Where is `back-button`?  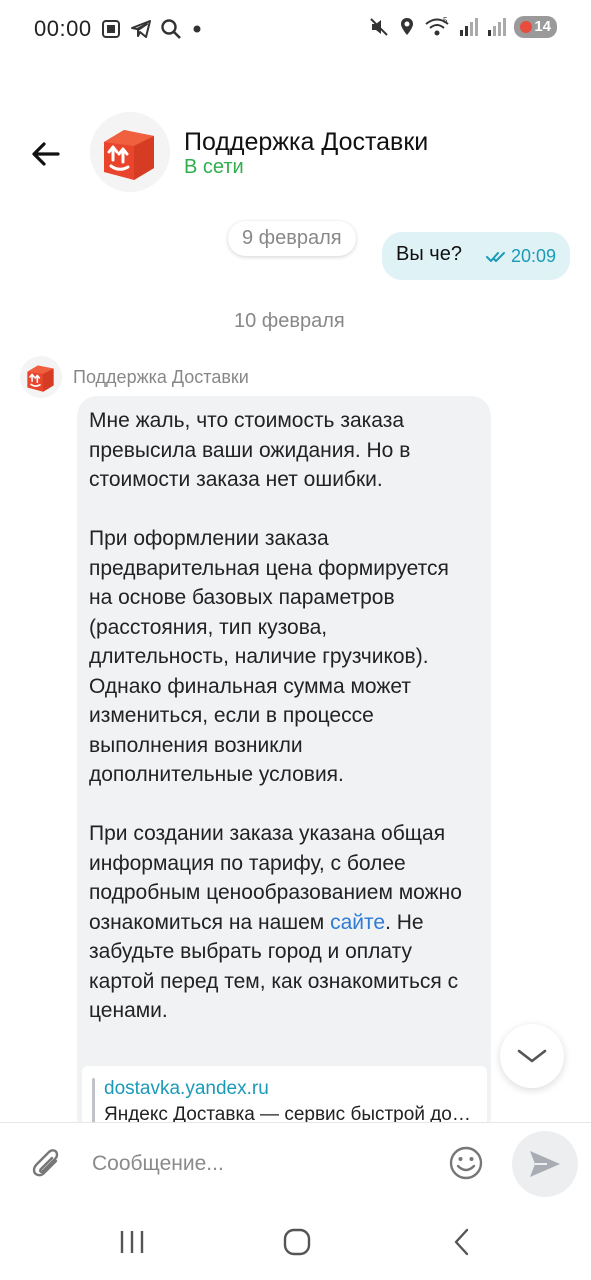 back-button is located at coordinates (46, 154).